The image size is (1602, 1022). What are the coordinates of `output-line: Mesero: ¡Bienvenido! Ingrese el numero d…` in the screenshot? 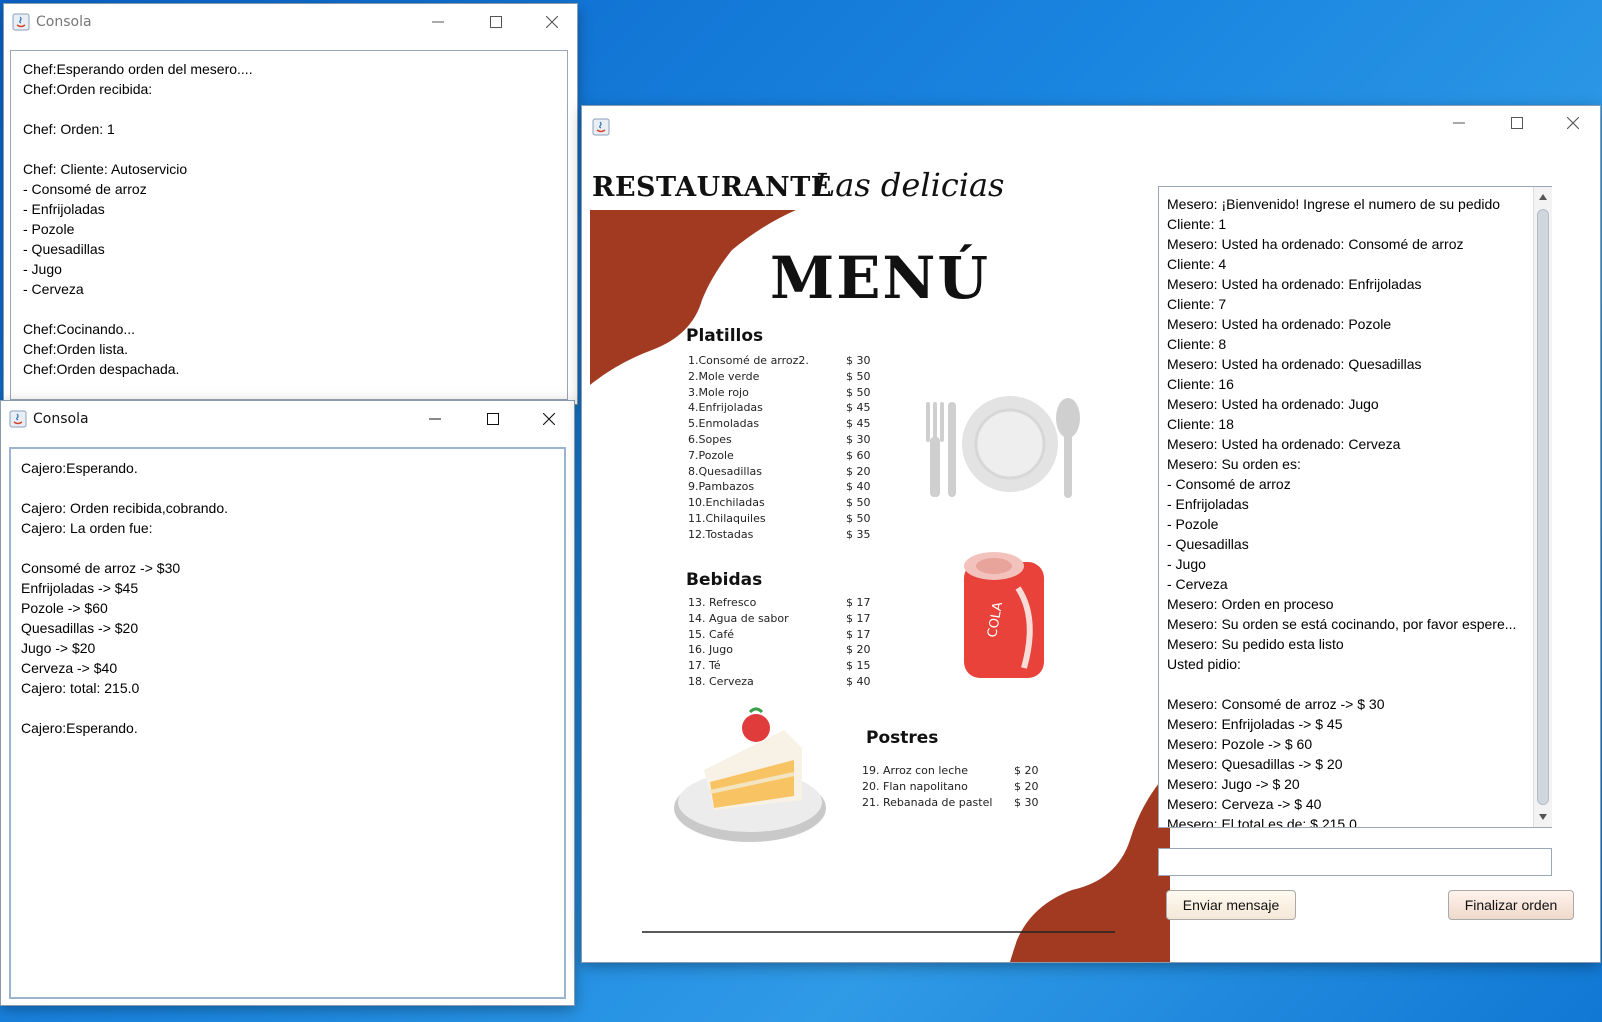 It's located at (1334, 204).